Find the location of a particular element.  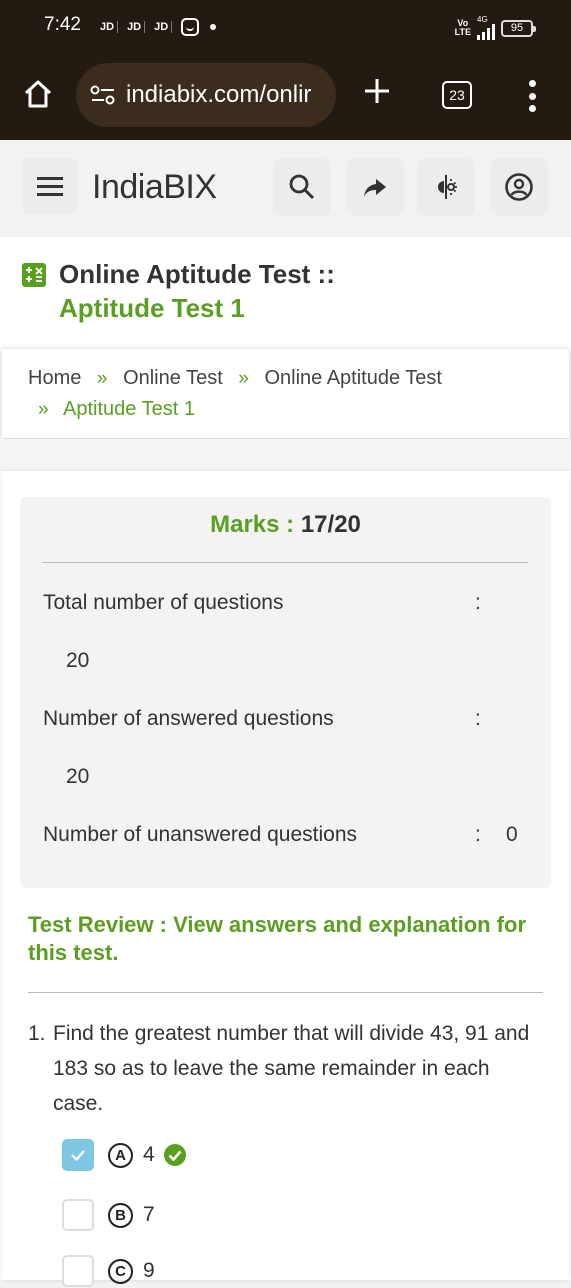

option-a-text: 4 is located at coordinates (149, 1154).